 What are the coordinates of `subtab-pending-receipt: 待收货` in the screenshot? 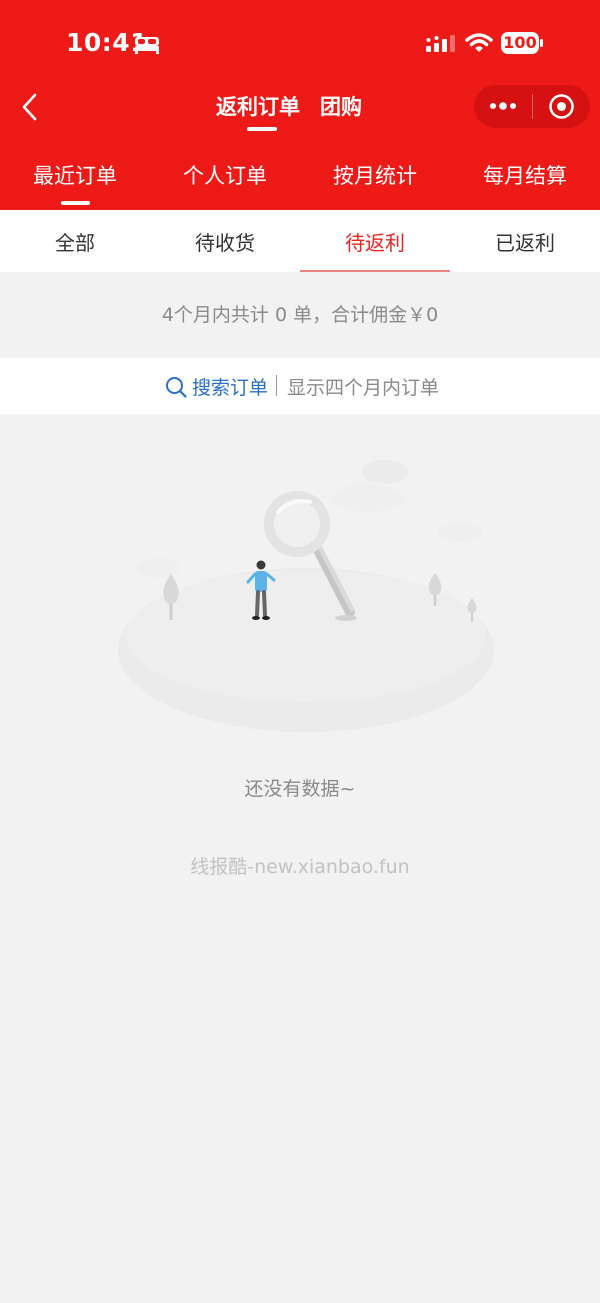 It's located at (225, 241).